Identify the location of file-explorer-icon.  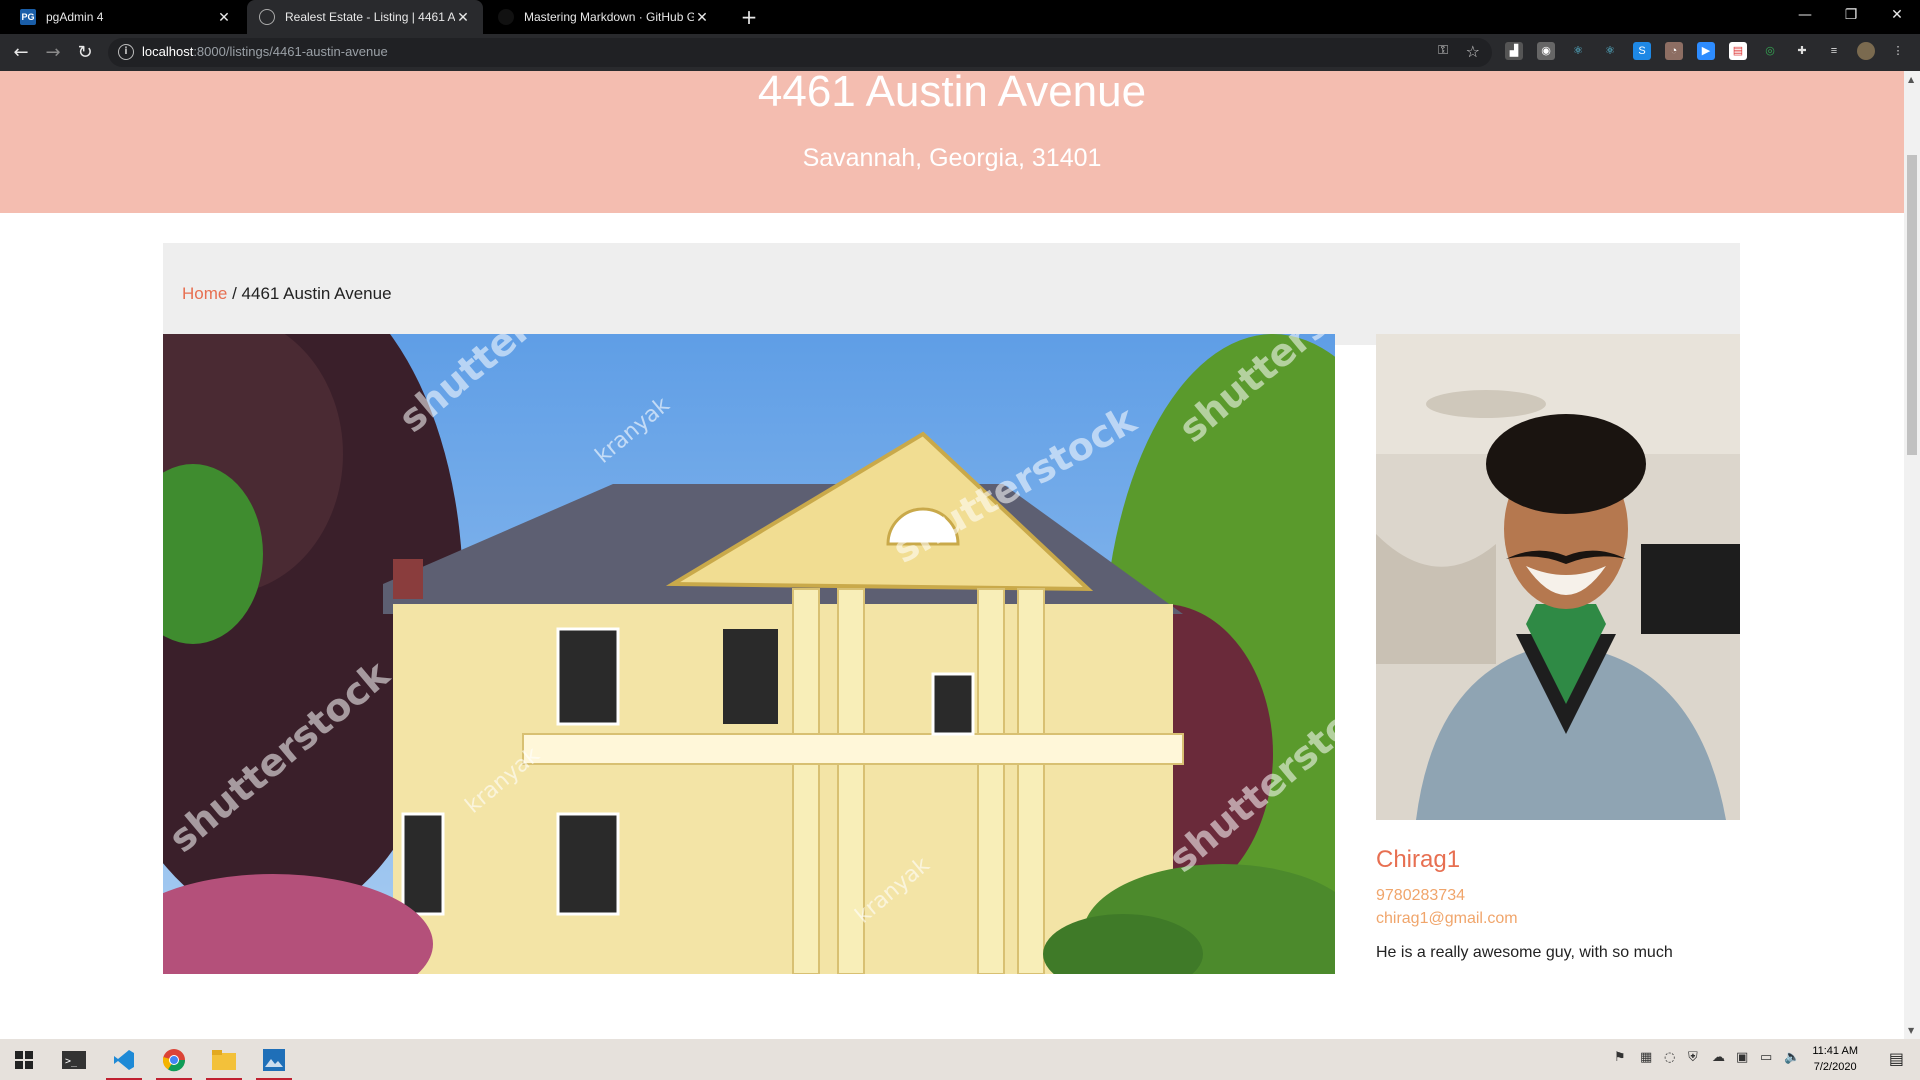
(224, 1059).